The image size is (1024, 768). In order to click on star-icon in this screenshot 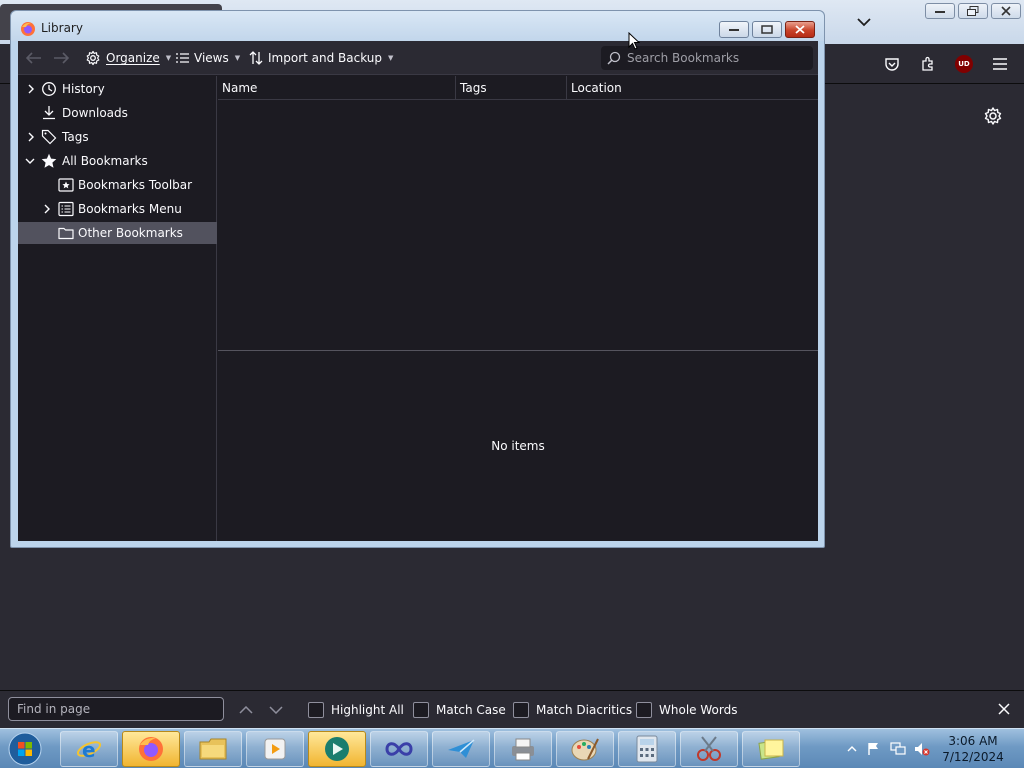, I will do `click(49, 161)`.